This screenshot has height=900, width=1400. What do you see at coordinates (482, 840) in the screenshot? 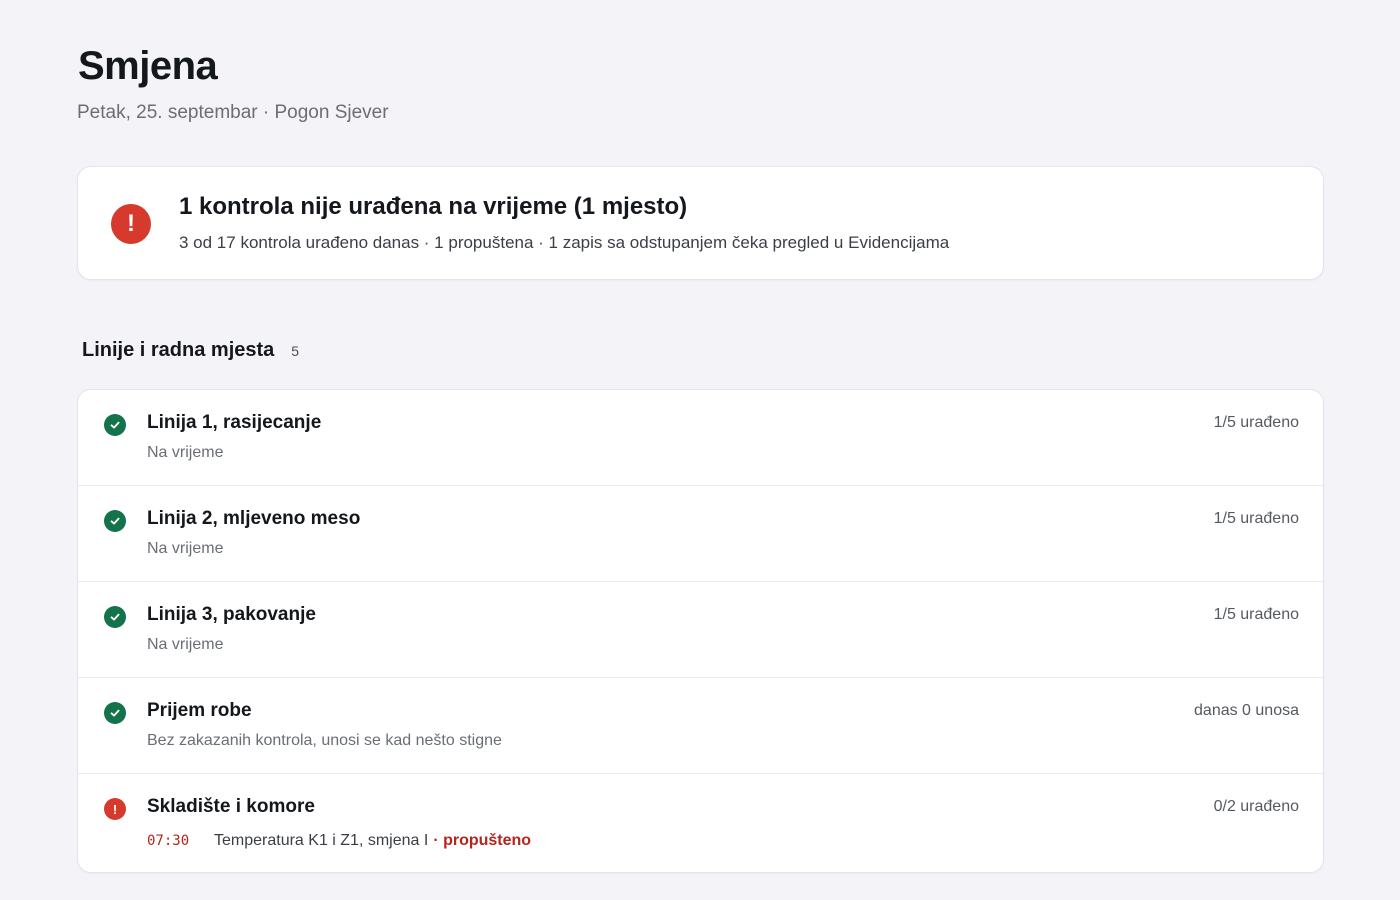
I see `missed-label: · propušteno` at bounding box center [482, 840].